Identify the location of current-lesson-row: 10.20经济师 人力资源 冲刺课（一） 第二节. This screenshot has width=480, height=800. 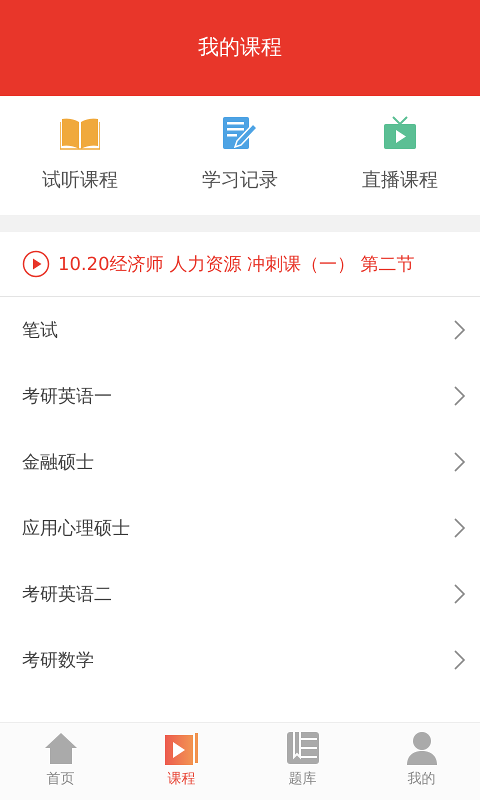
(240, 264).